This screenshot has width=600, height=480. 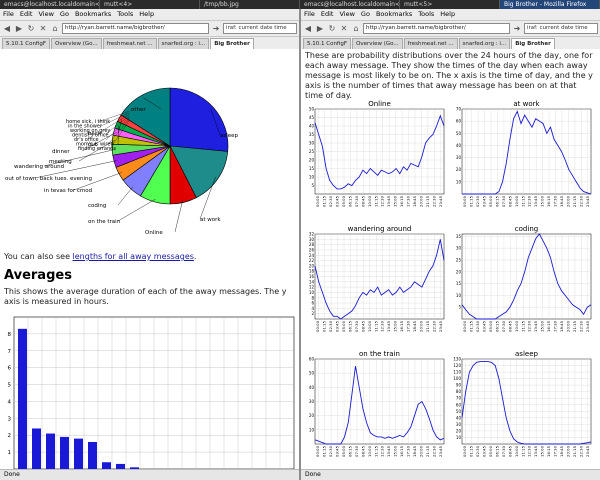 What do you see at coordinates (312, 313) in the screenshot?
I see `chart-ytick-label: 2` at bounding box center [312, 313].